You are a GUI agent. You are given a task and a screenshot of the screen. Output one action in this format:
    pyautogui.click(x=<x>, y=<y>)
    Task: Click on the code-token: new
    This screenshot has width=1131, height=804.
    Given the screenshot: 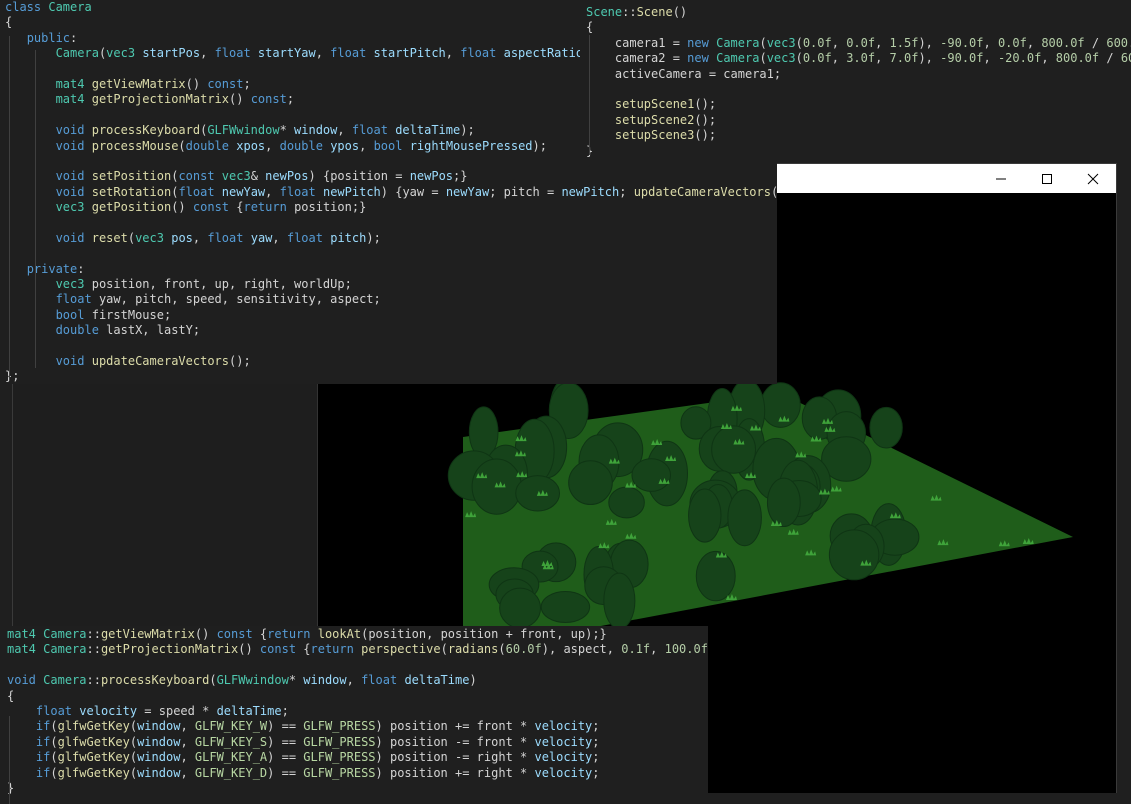 What is the action you would take?
    pyautogui.click(x=698, y=42)
    